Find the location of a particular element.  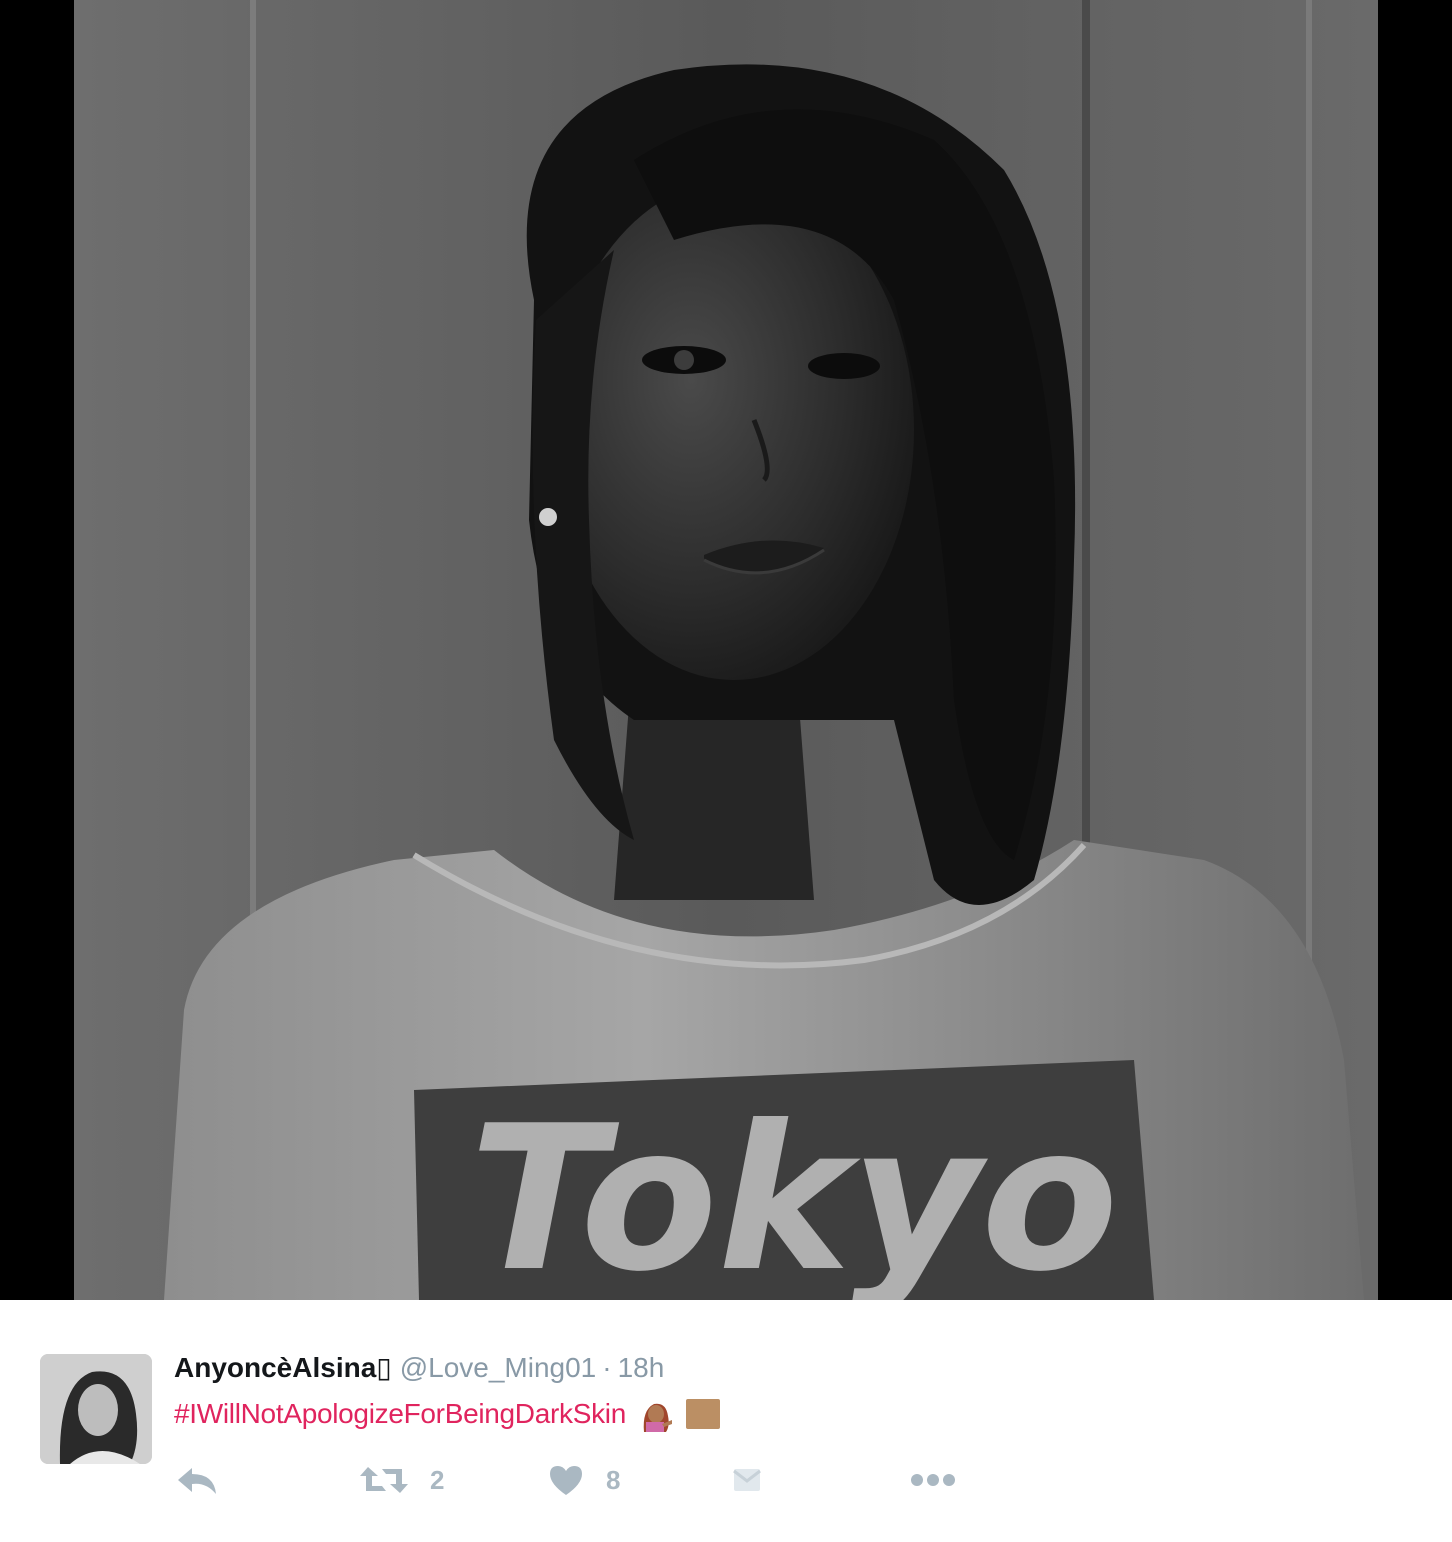

reply-icon is located at coordinates (197, 1481).